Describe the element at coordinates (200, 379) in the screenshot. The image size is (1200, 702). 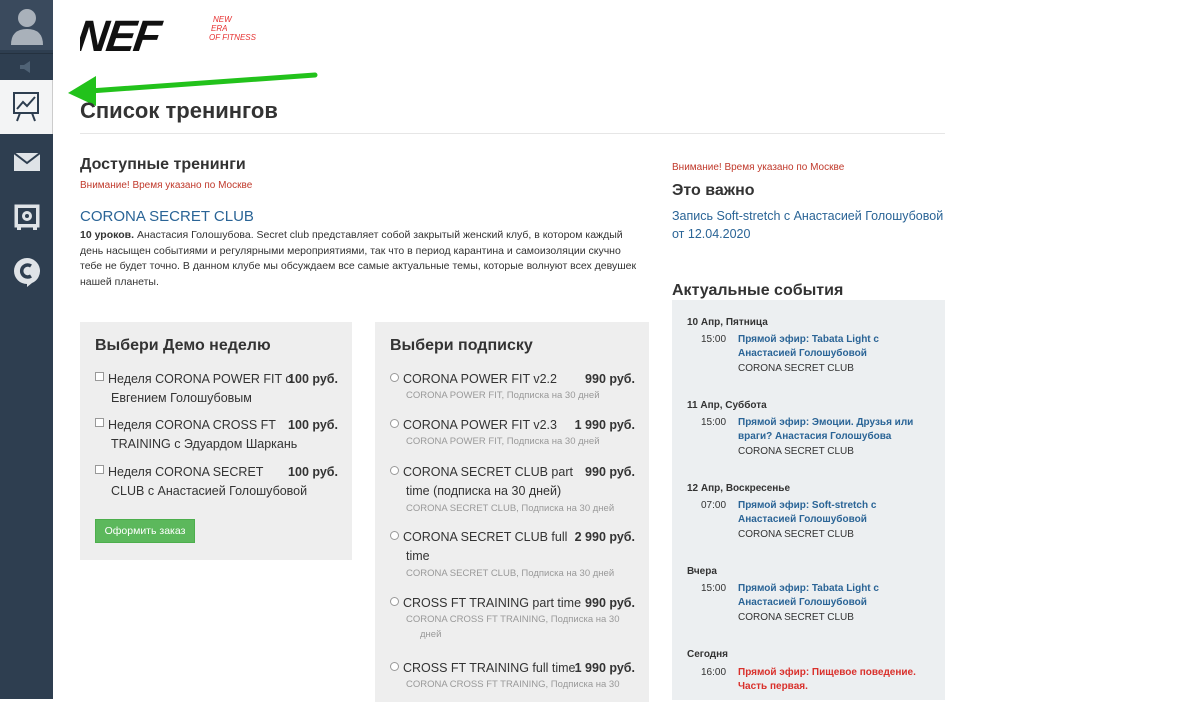
I see `demo-option-label: Неделя CORONA POWER FIT с` at that location.